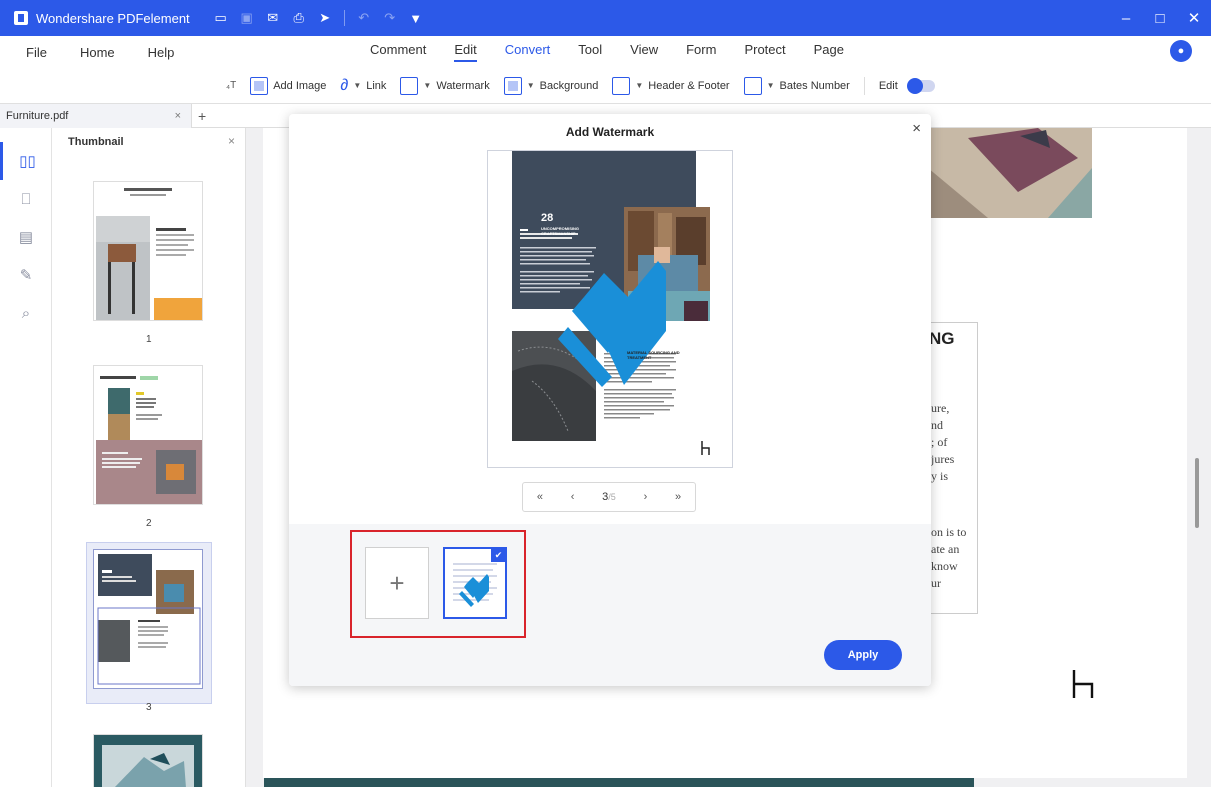 The height and width of the screenshot is (787, 1211). I want to click on folder-icon: ▭, so click(221, 18).